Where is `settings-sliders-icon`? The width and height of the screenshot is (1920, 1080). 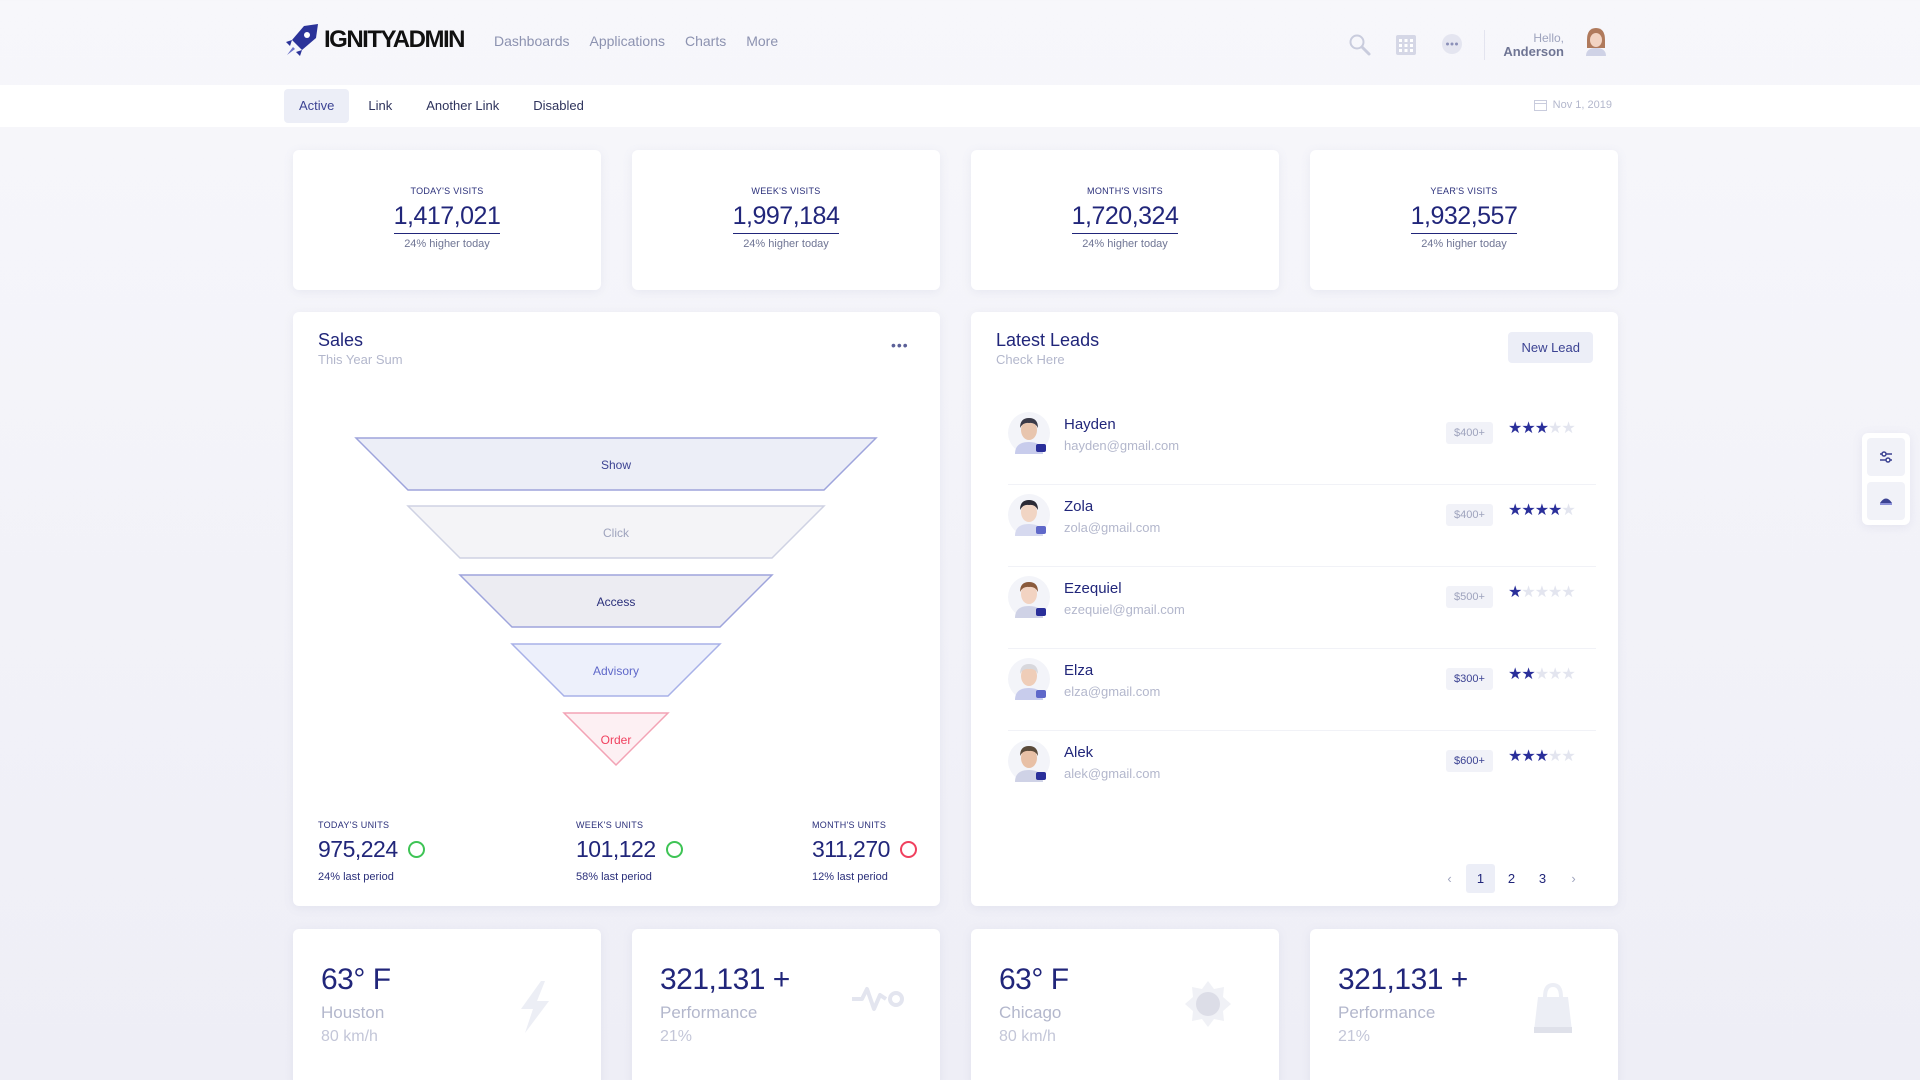
settings-sliders-icon is located at coordinates (1886, 457).